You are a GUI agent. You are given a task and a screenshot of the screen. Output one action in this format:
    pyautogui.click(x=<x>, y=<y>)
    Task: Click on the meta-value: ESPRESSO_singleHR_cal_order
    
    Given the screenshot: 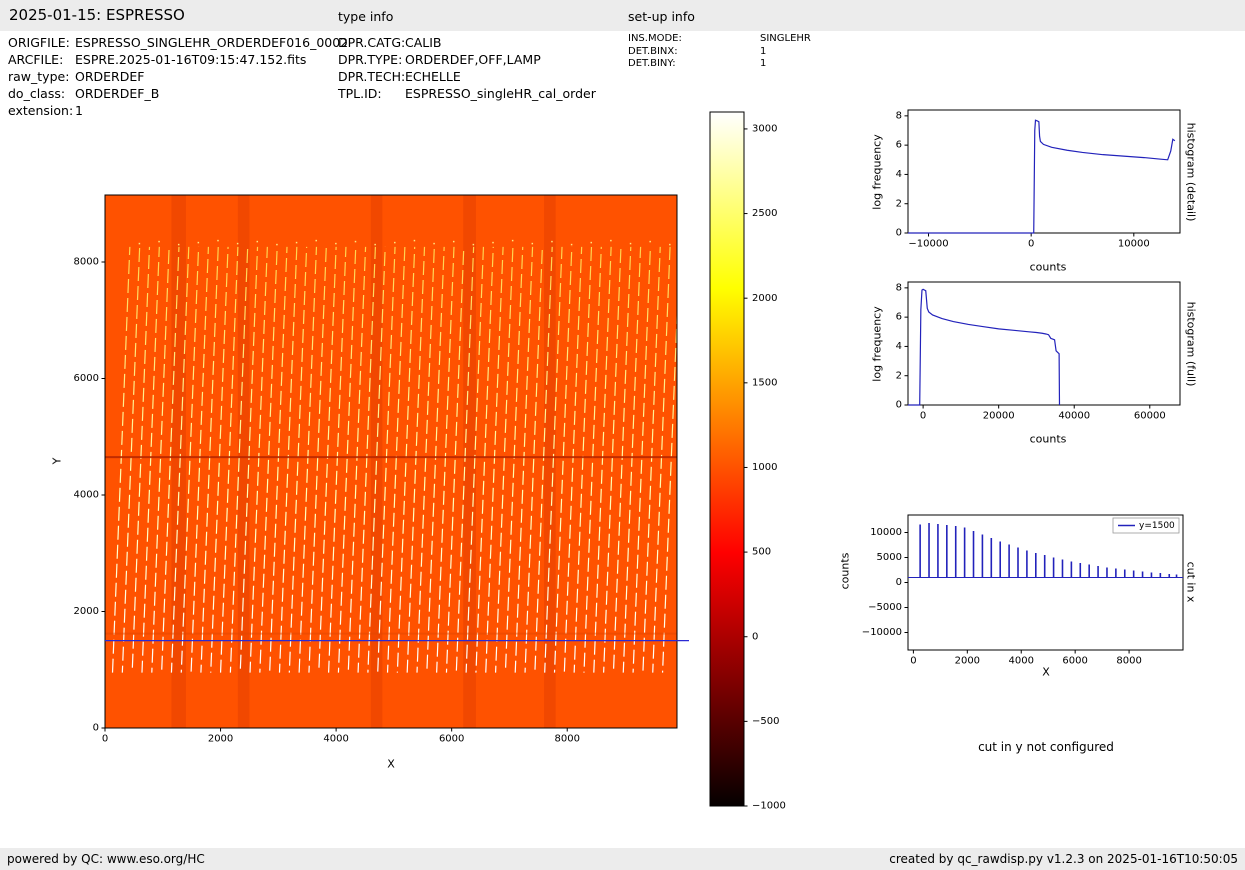 What is the action you would take?
    pyautogui.click(x=500, y=93)
    